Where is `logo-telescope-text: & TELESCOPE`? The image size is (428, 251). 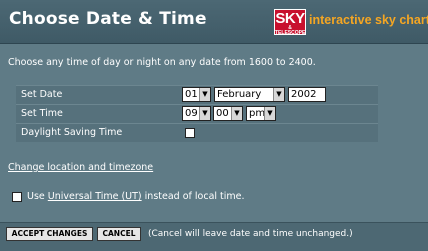
logo-telescope-text: & TELESCOPE is located at coordinates (290, 30).